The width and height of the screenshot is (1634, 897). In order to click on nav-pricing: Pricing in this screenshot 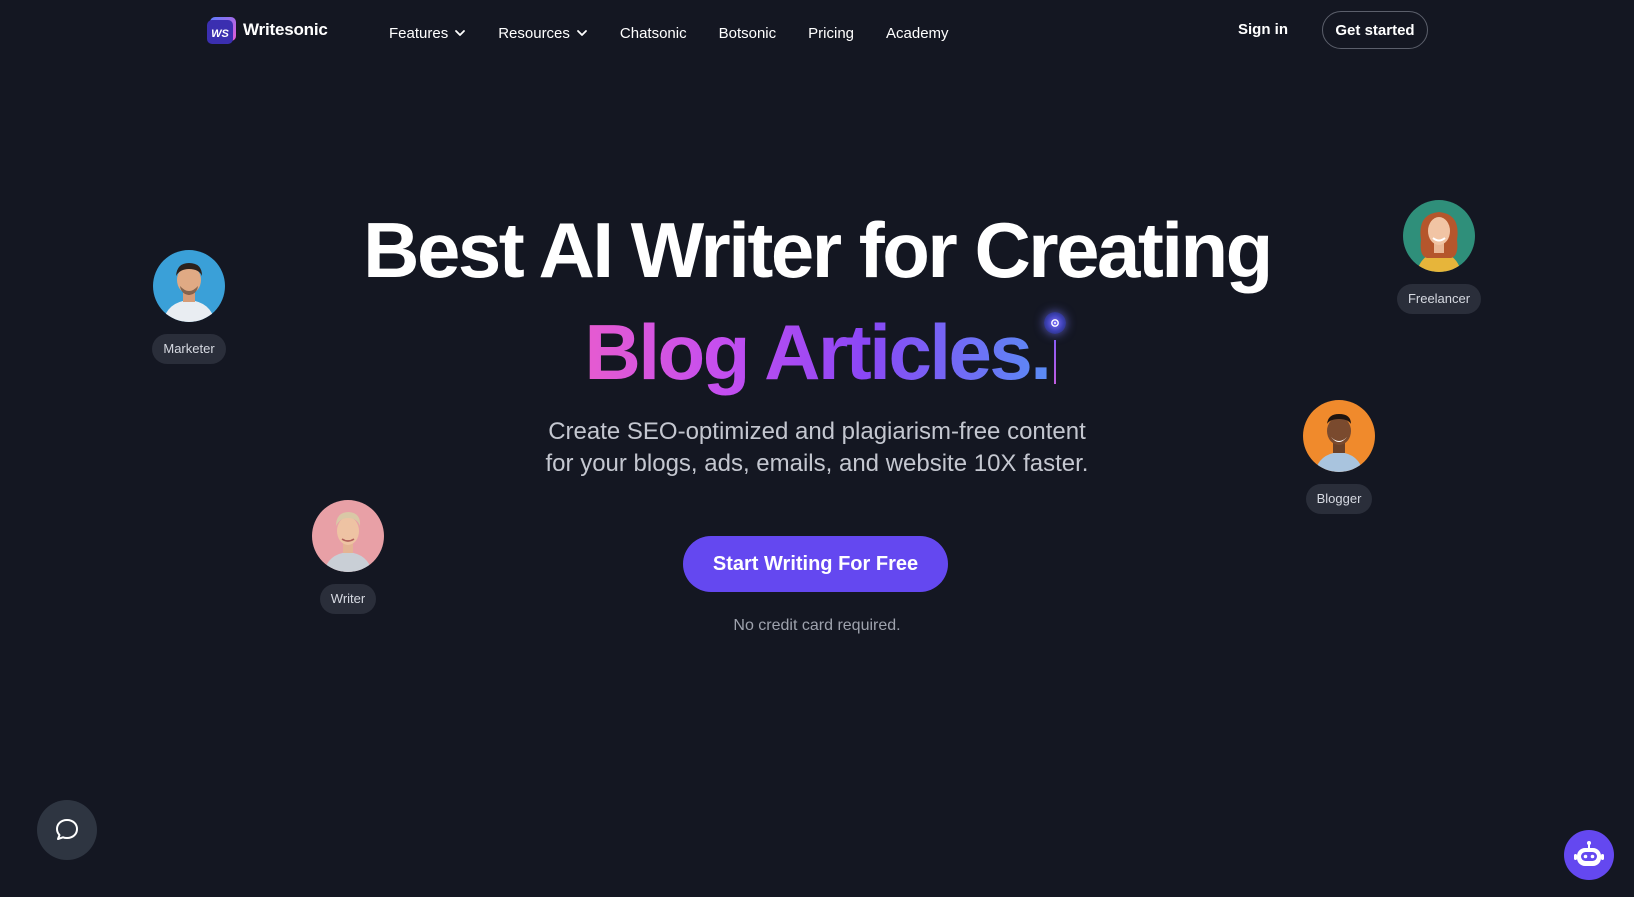, I will do `click(831, 33)`.